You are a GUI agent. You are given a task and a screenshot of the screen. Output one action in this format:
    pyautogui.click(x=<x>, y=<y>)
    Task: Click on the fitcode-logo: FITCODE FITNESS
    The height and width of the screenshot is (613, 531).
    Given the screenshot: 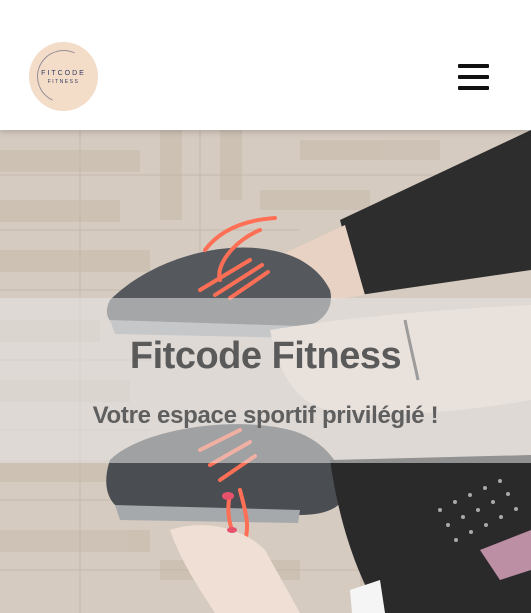 What is the action you would take?
    pyautogui.click(x=63, y=76)
    